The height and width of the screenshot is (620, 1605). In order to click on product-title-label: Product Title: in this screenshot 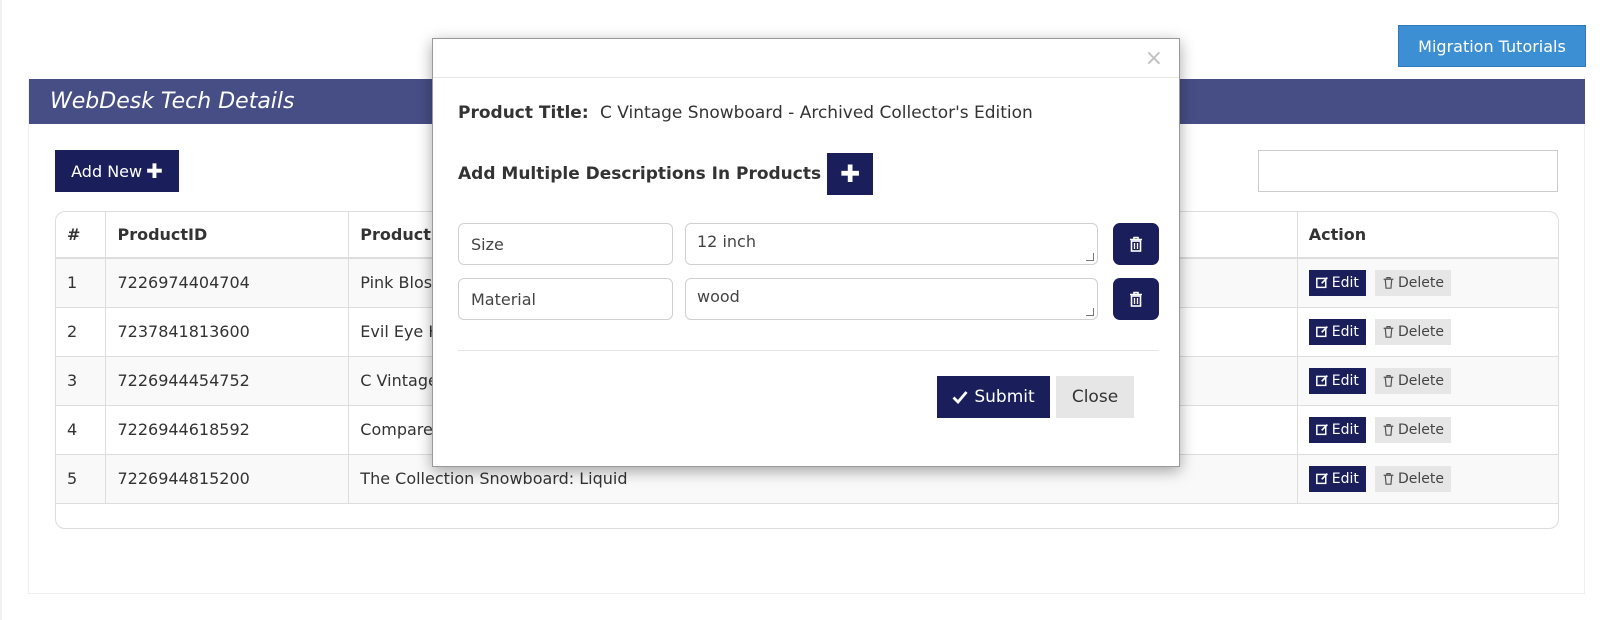, I will do `click(523, 113)`.